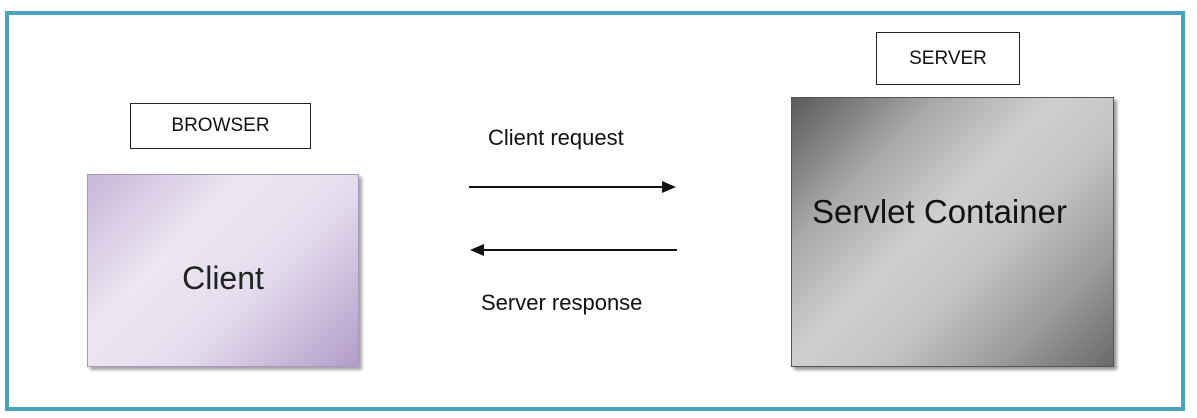 The height and width of the screenshot is (418, 1197). I want to click on request-arrow, so click(572, 187).